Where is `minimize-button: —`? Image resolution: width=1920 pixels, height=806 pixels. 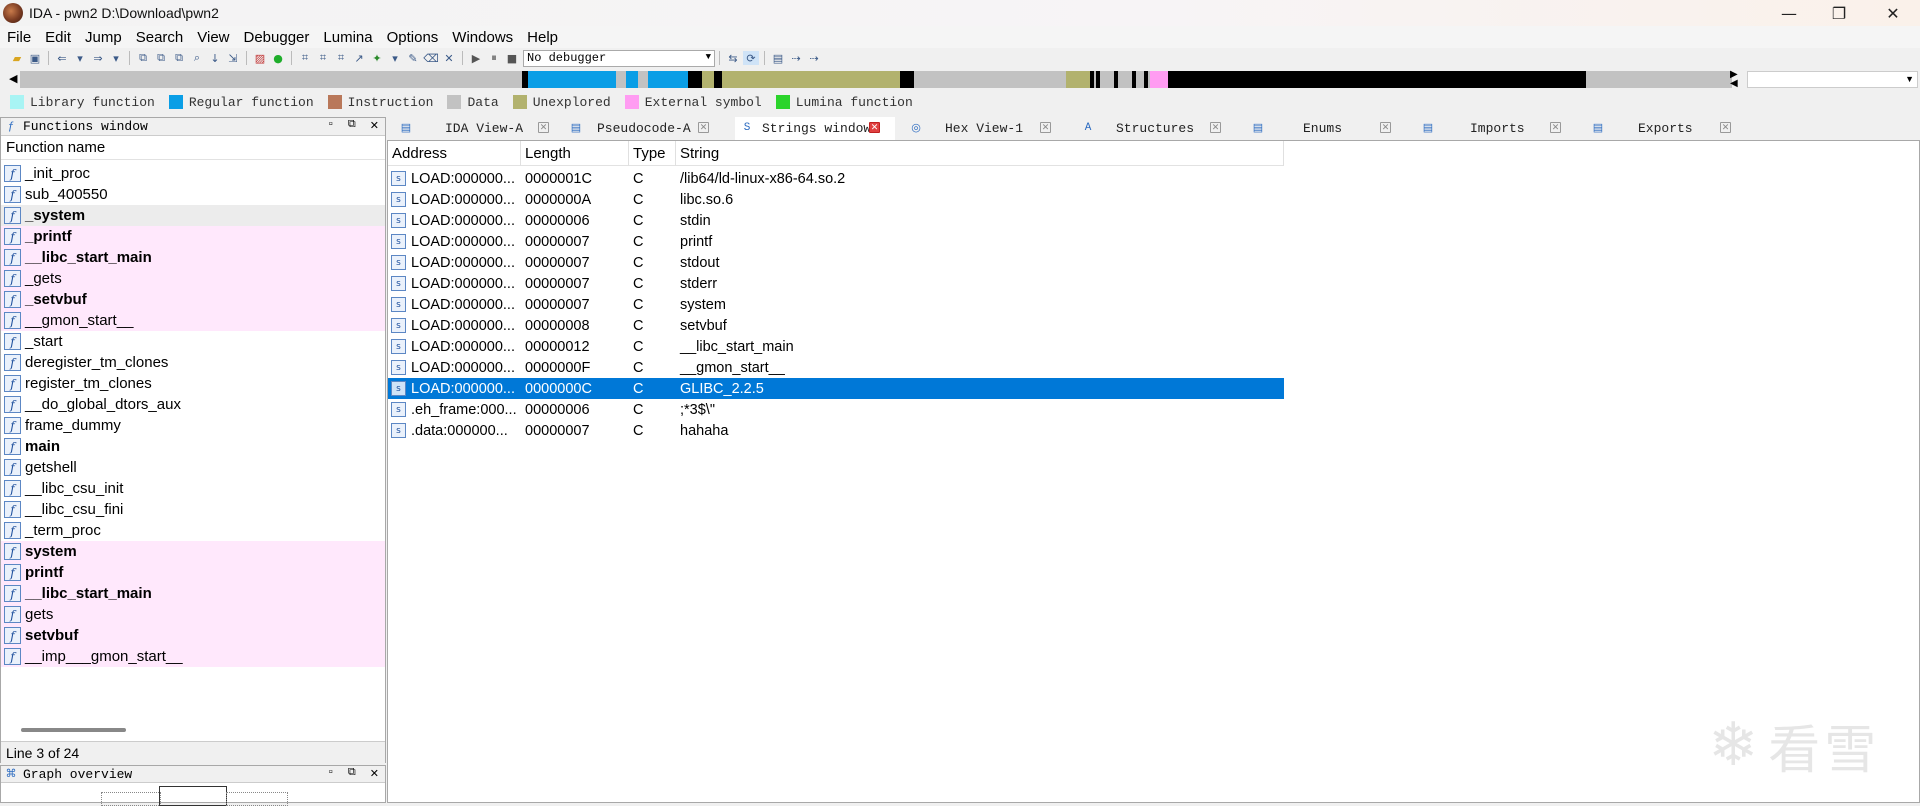 minimize-button: — is located at coordinates (1789, 13).